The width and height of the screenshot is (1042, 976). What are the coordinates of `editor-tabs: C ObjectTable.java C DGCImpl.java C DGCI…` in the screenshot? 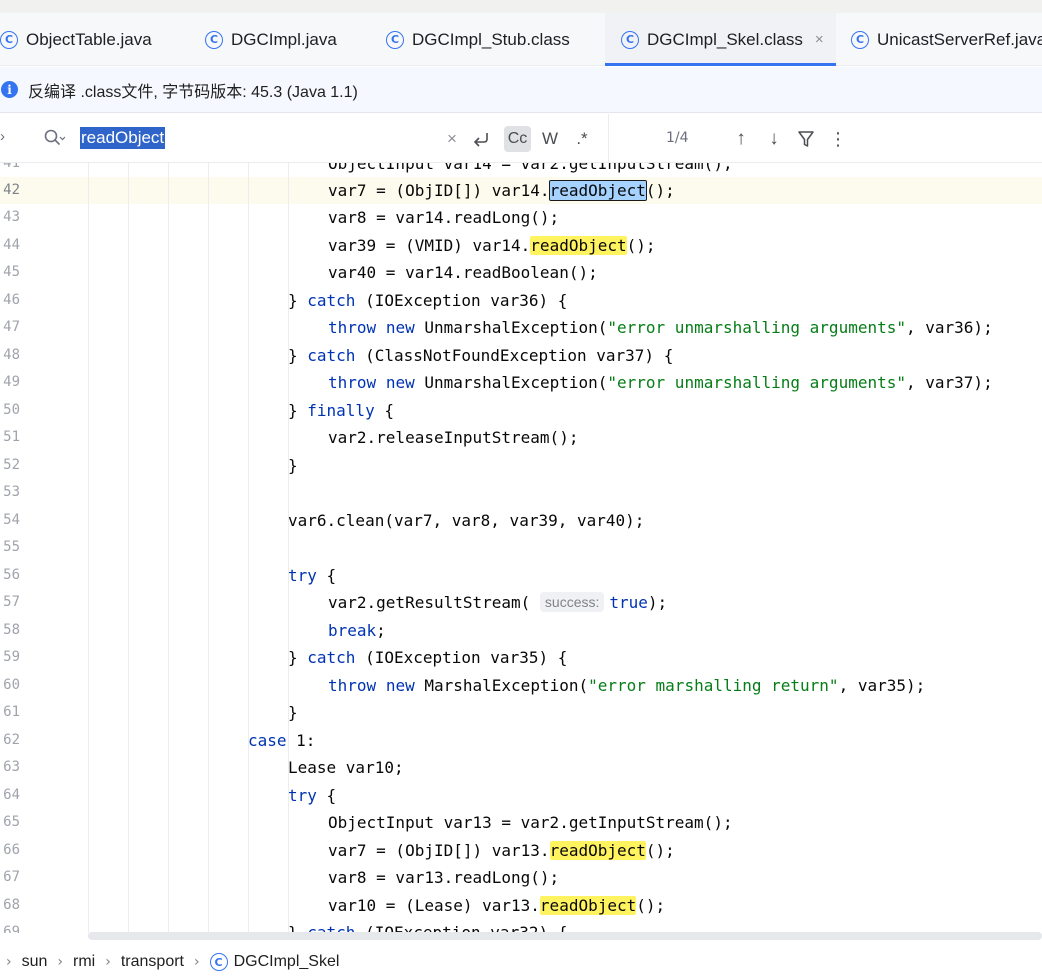 It's located at (521, 39).